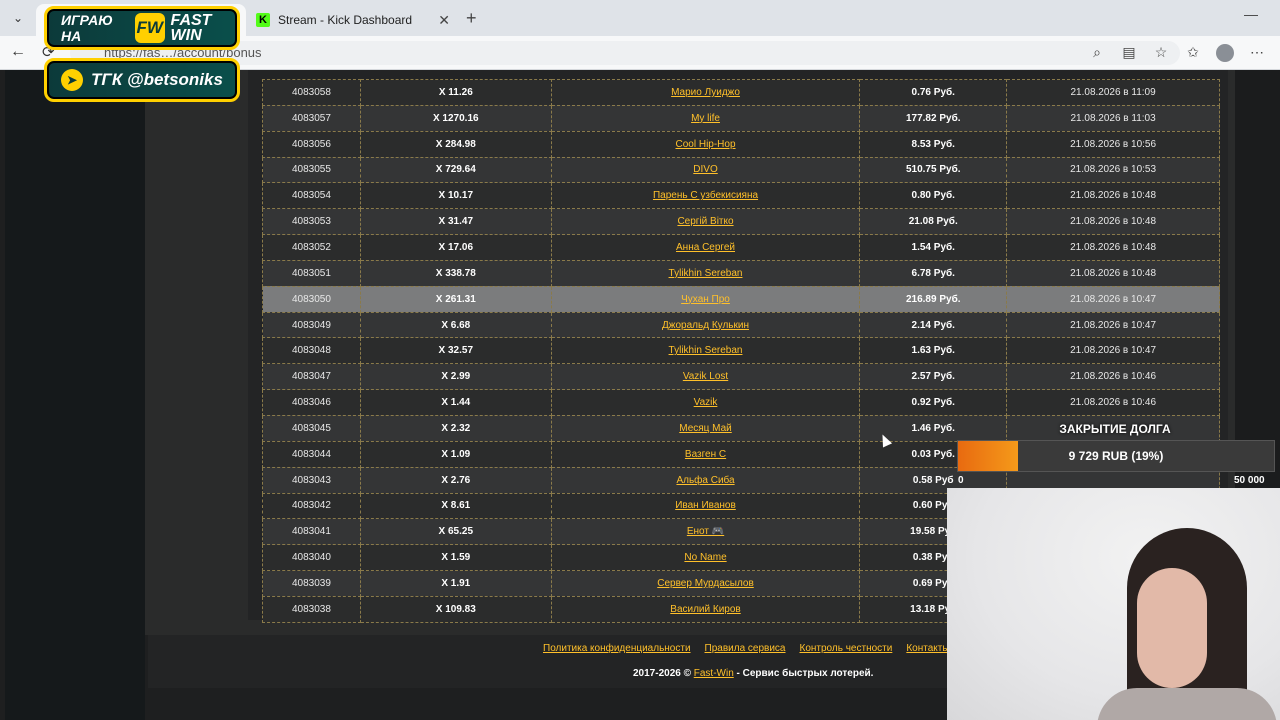 The width and height of the screenshot is (1280, 720). I want to click on row-id-cell: 4083048, so click(311, 351).